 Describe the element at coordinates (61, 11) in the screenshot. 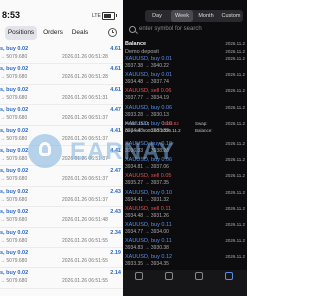

I see `status-bar: 8:53 LTE` at that location.